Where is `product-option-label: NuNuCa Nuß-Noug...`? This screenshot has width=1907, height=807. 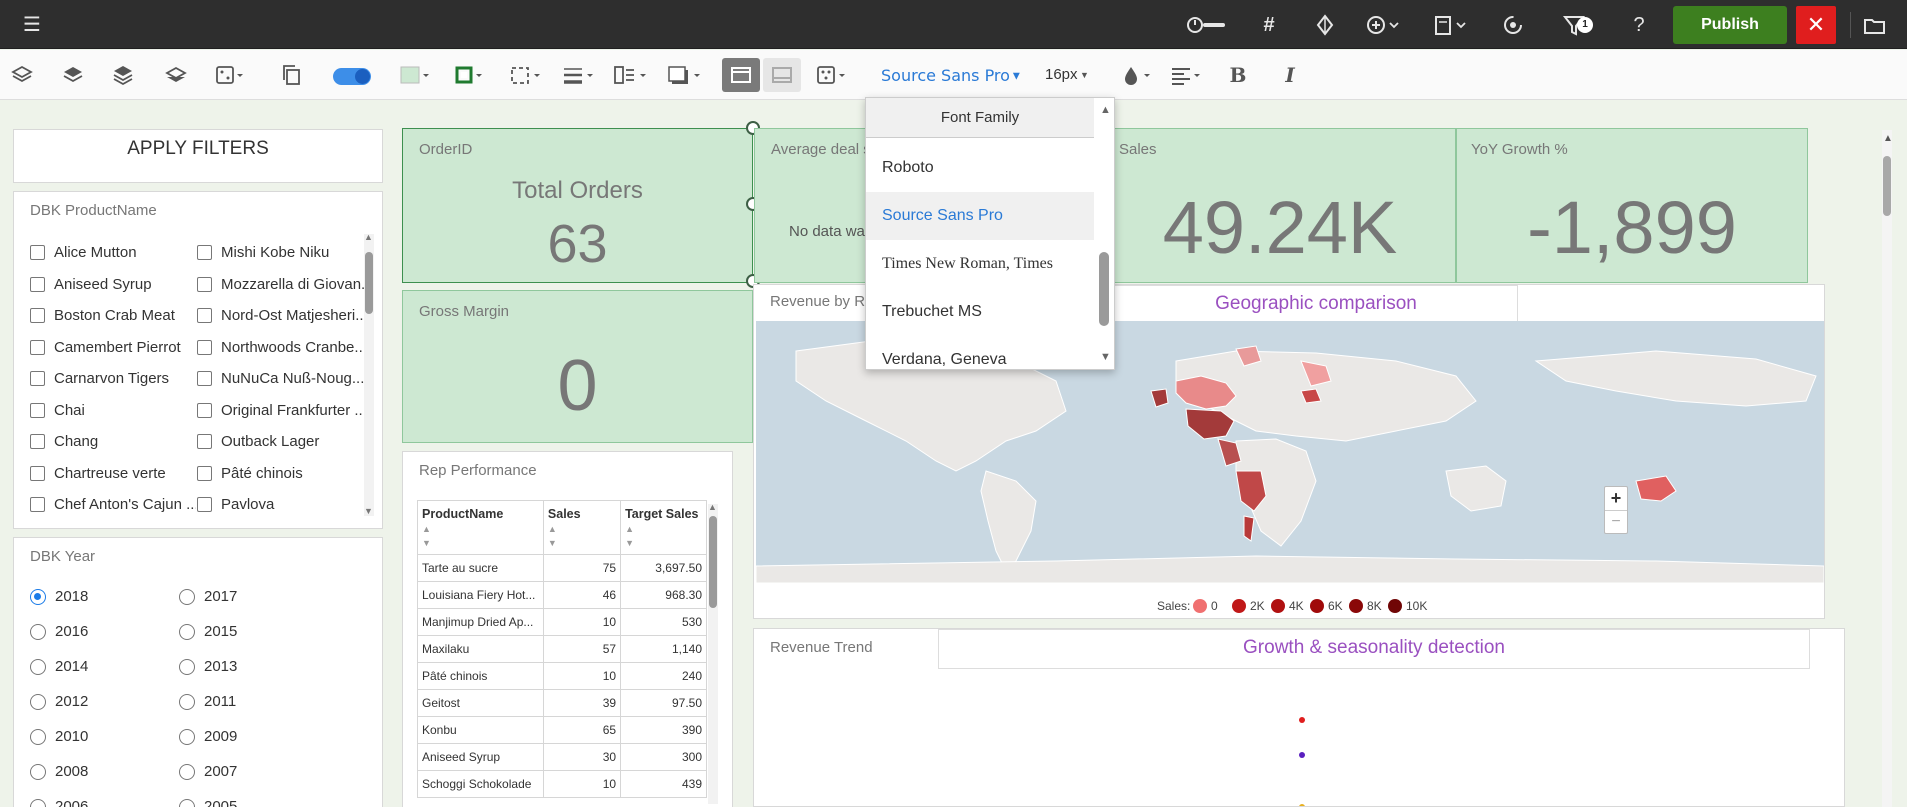 product-option-label: NuNuCa Nuß-Noug... is located at coordinates (297, 378).